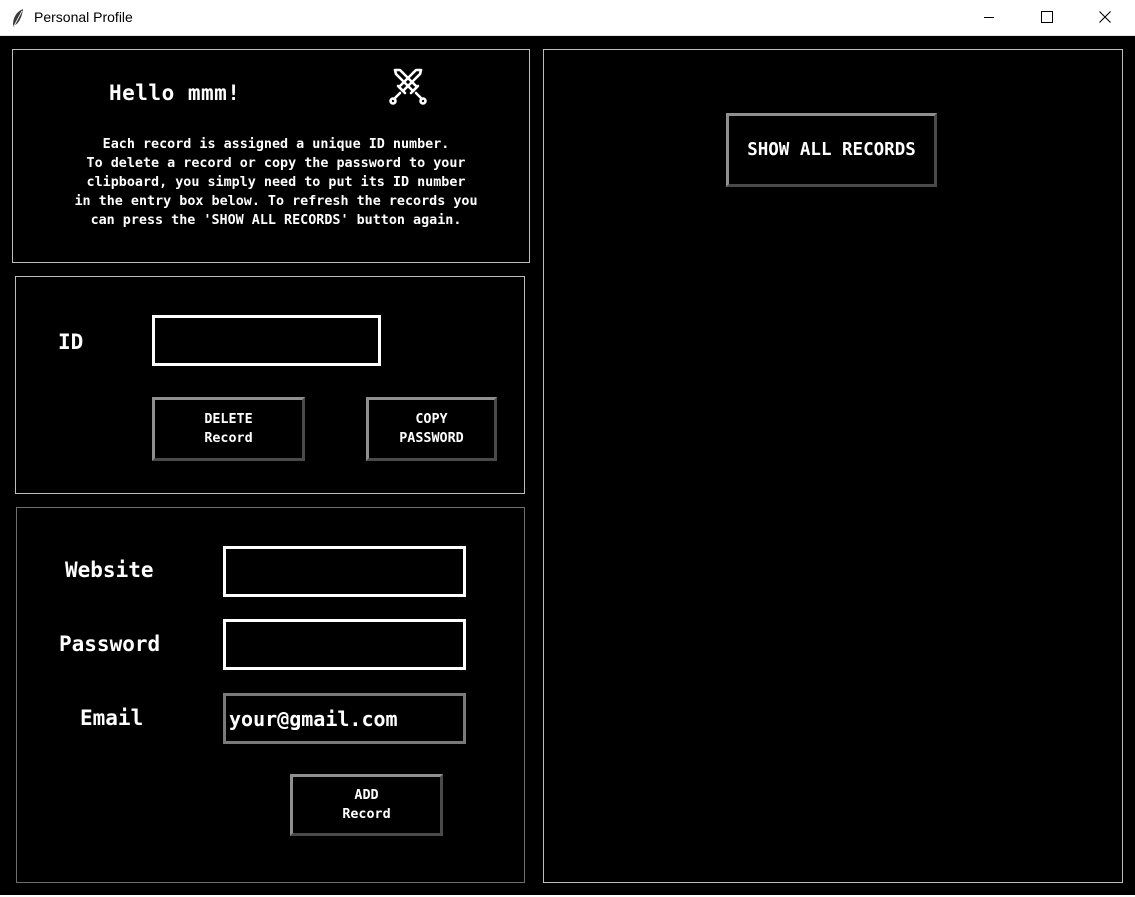  What do you see at coordinates (228, 429) in the screenshot?
I see `delete-record-button: DELETE Record` at bounding box center [228, 429].